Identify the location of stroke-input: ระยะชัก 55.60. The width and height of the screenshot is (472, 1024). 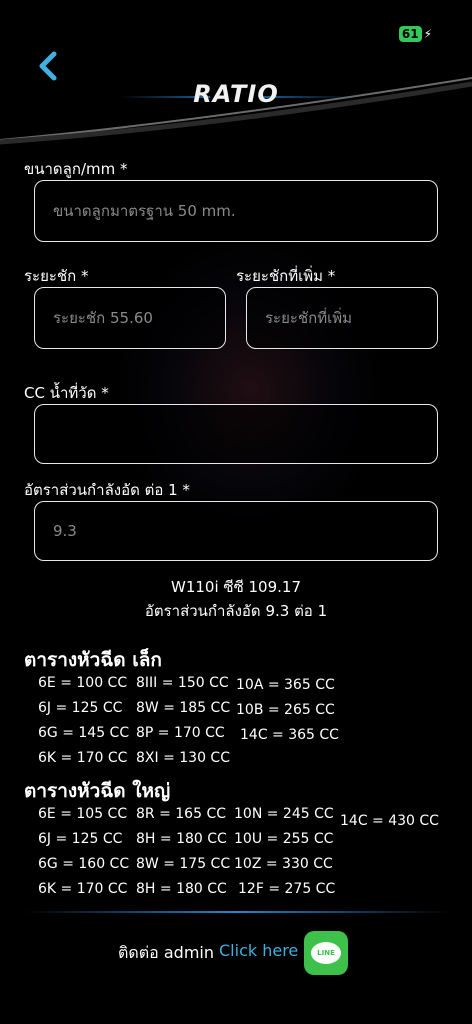
(130, 318).